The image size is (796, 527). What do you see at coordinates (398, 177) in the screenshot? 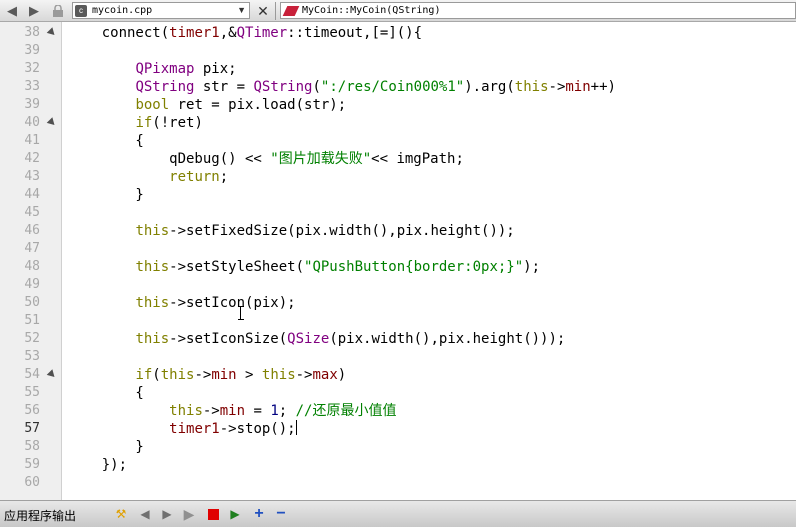
I see `code-line: 43 return;` at bounding box center [398, 177].